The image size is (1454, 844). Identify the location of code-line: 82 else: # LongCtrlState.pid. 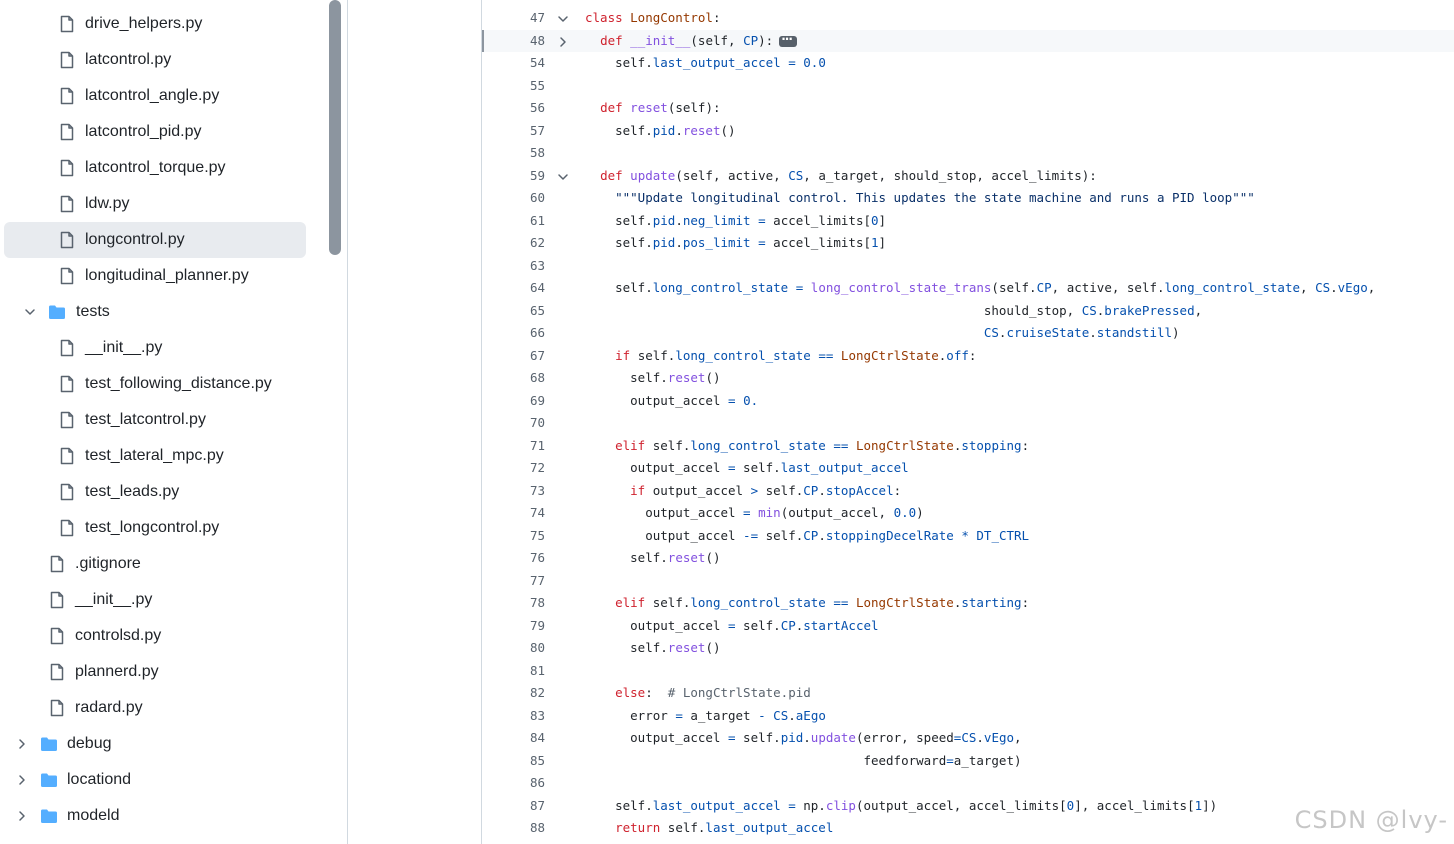
(968, 693).